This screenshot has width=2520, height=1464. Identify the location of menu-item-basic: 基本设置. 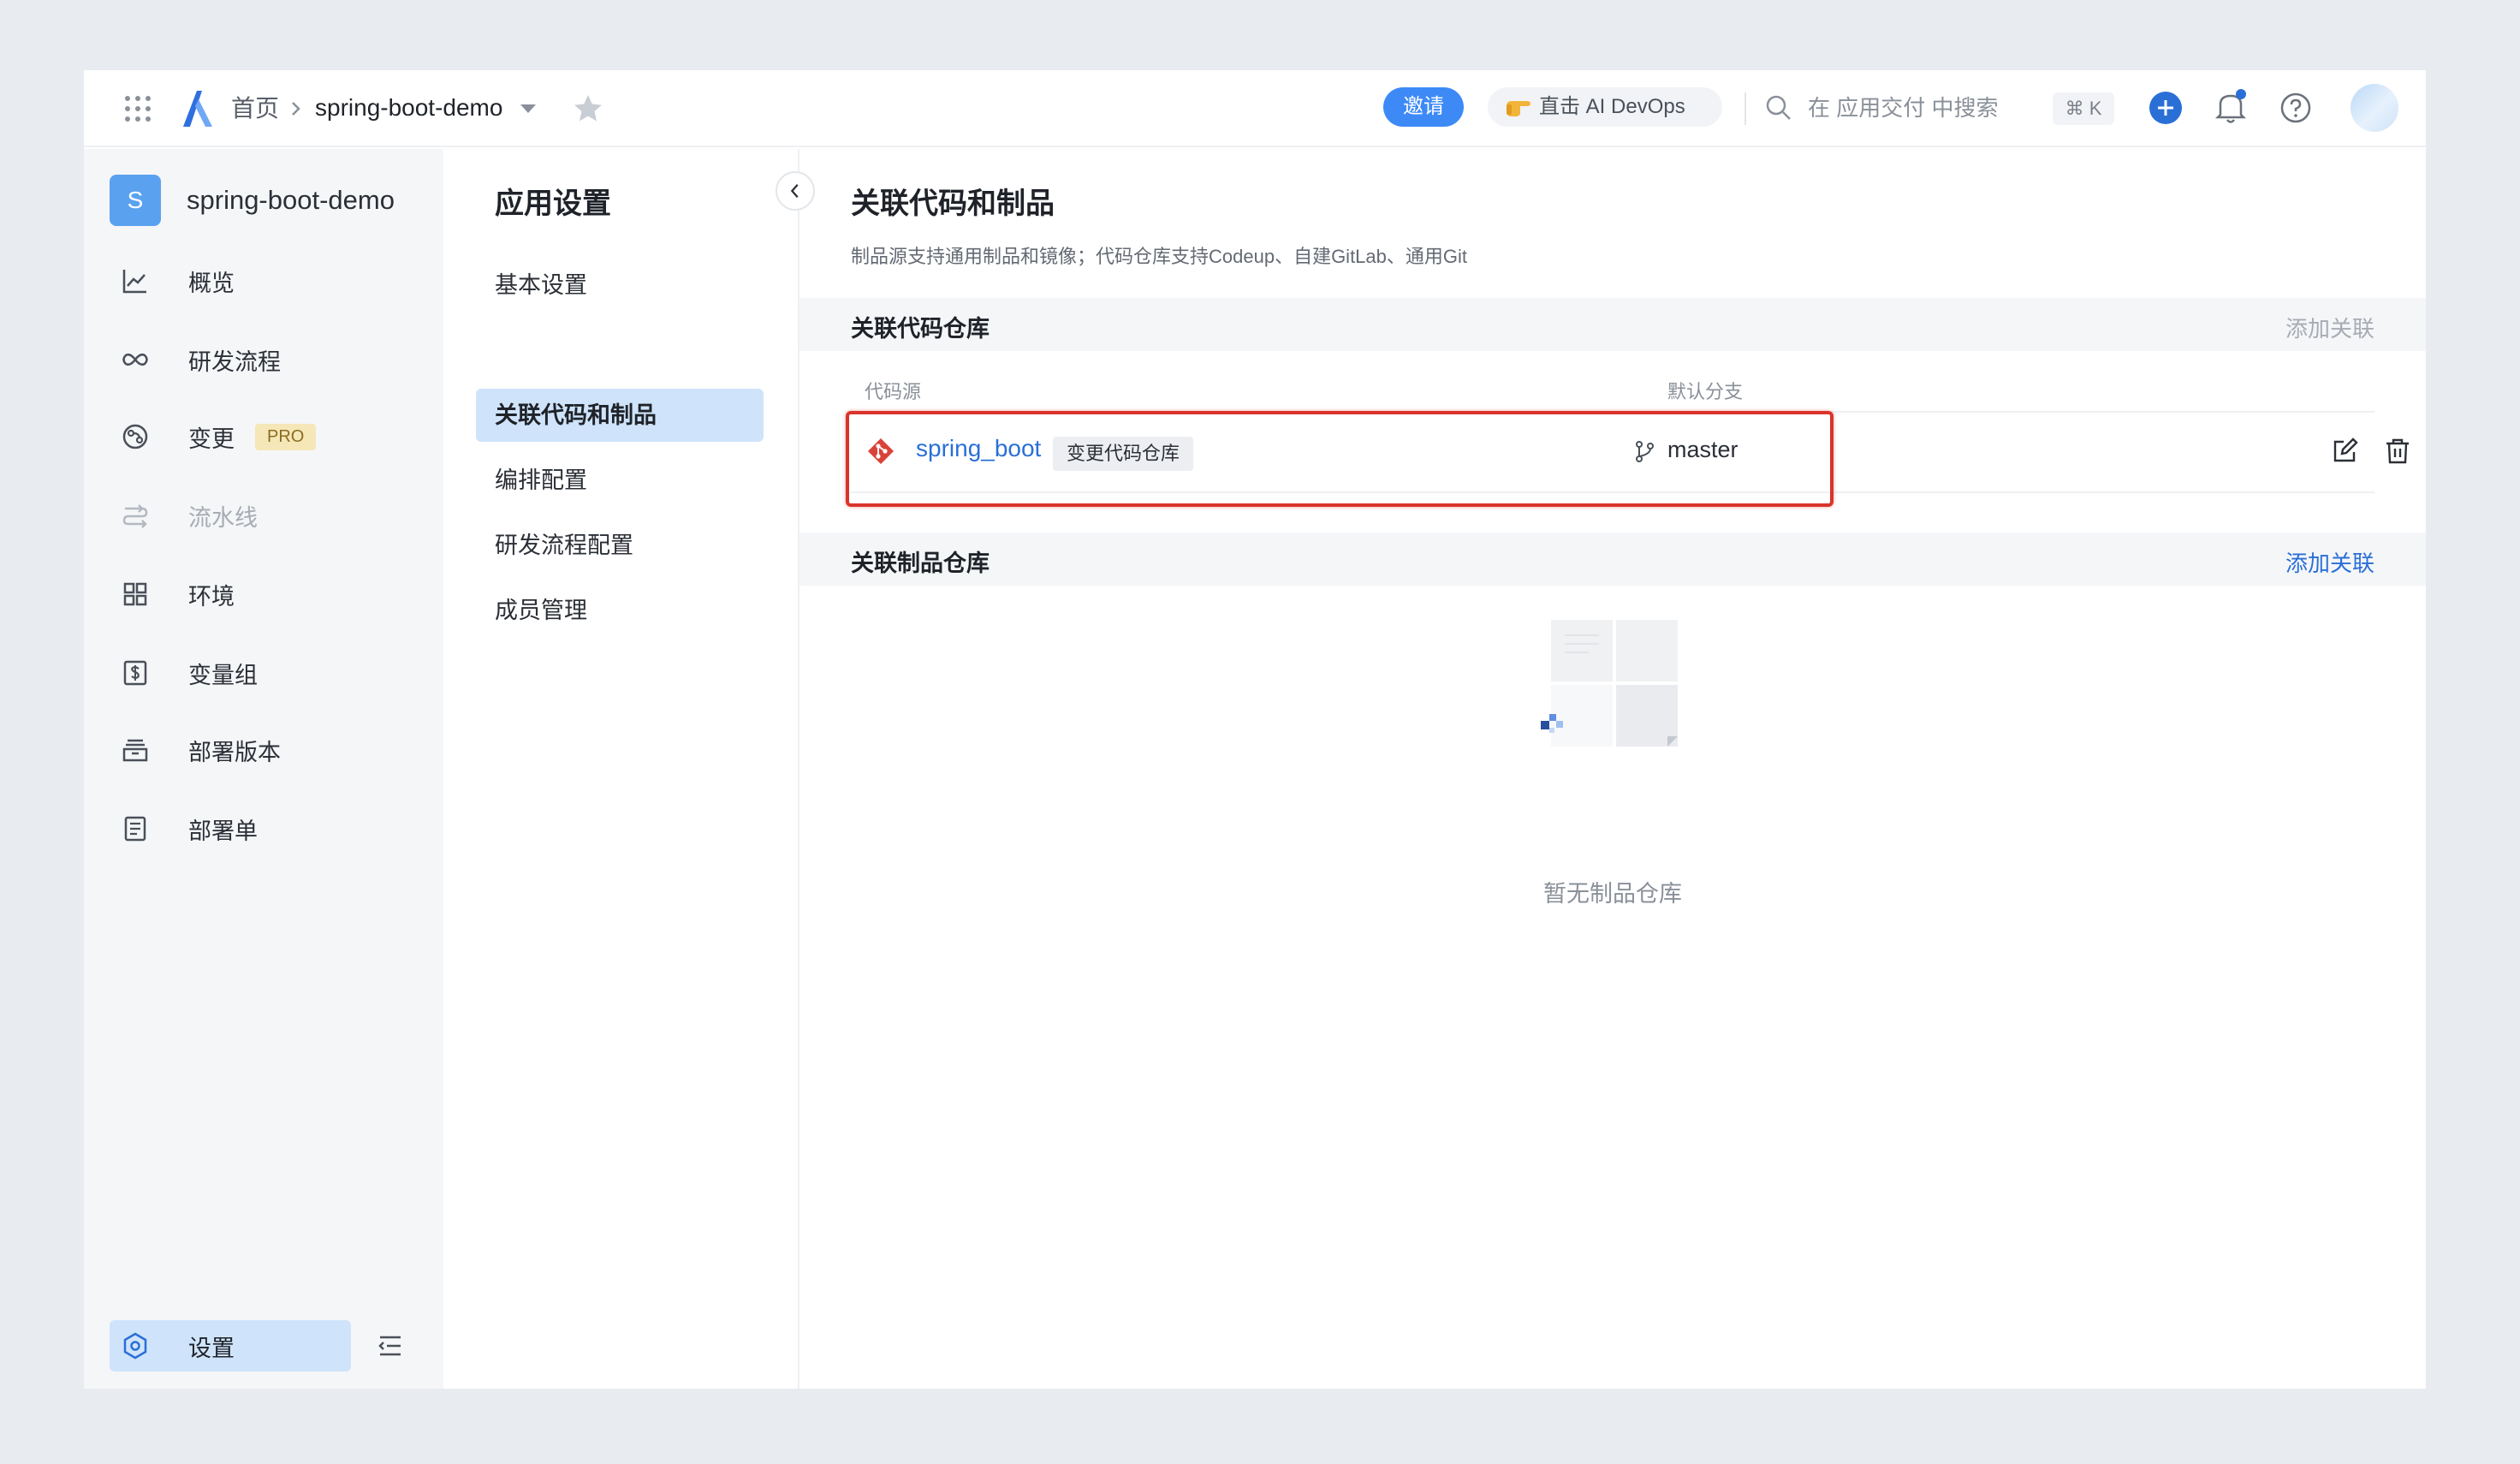
(620, 285).